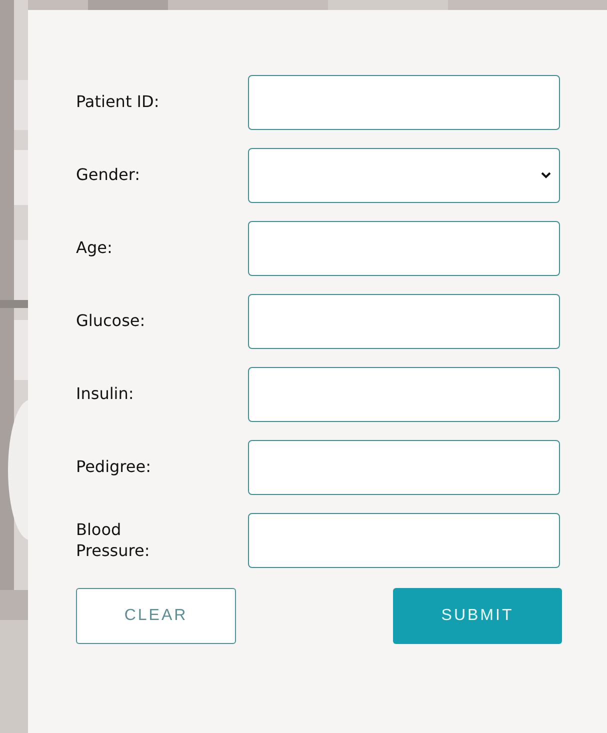 The width and height of the screenshot is (607, 733). Describe the element at coordinates (113, 541) in the screenshot. I see `field-label: Blood Pressure:` at that location.